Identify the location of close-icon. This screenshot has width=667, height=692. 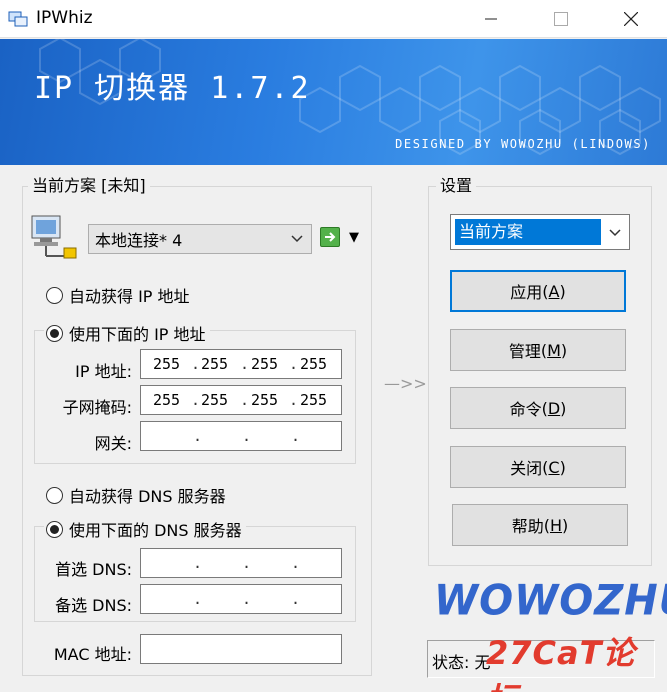
(631, 19).